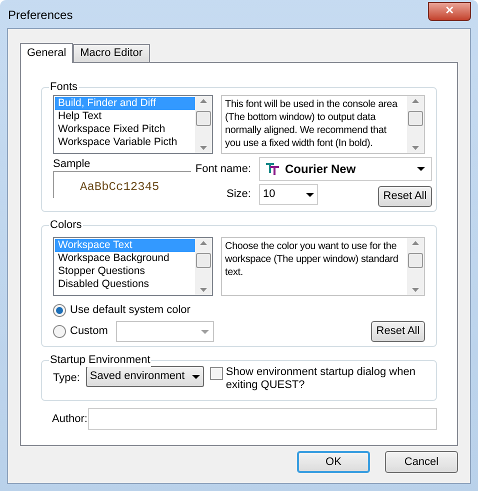  Describe the element at coordinates (66, 378) in the screenshot. I see `field-label: Type:` at that location.